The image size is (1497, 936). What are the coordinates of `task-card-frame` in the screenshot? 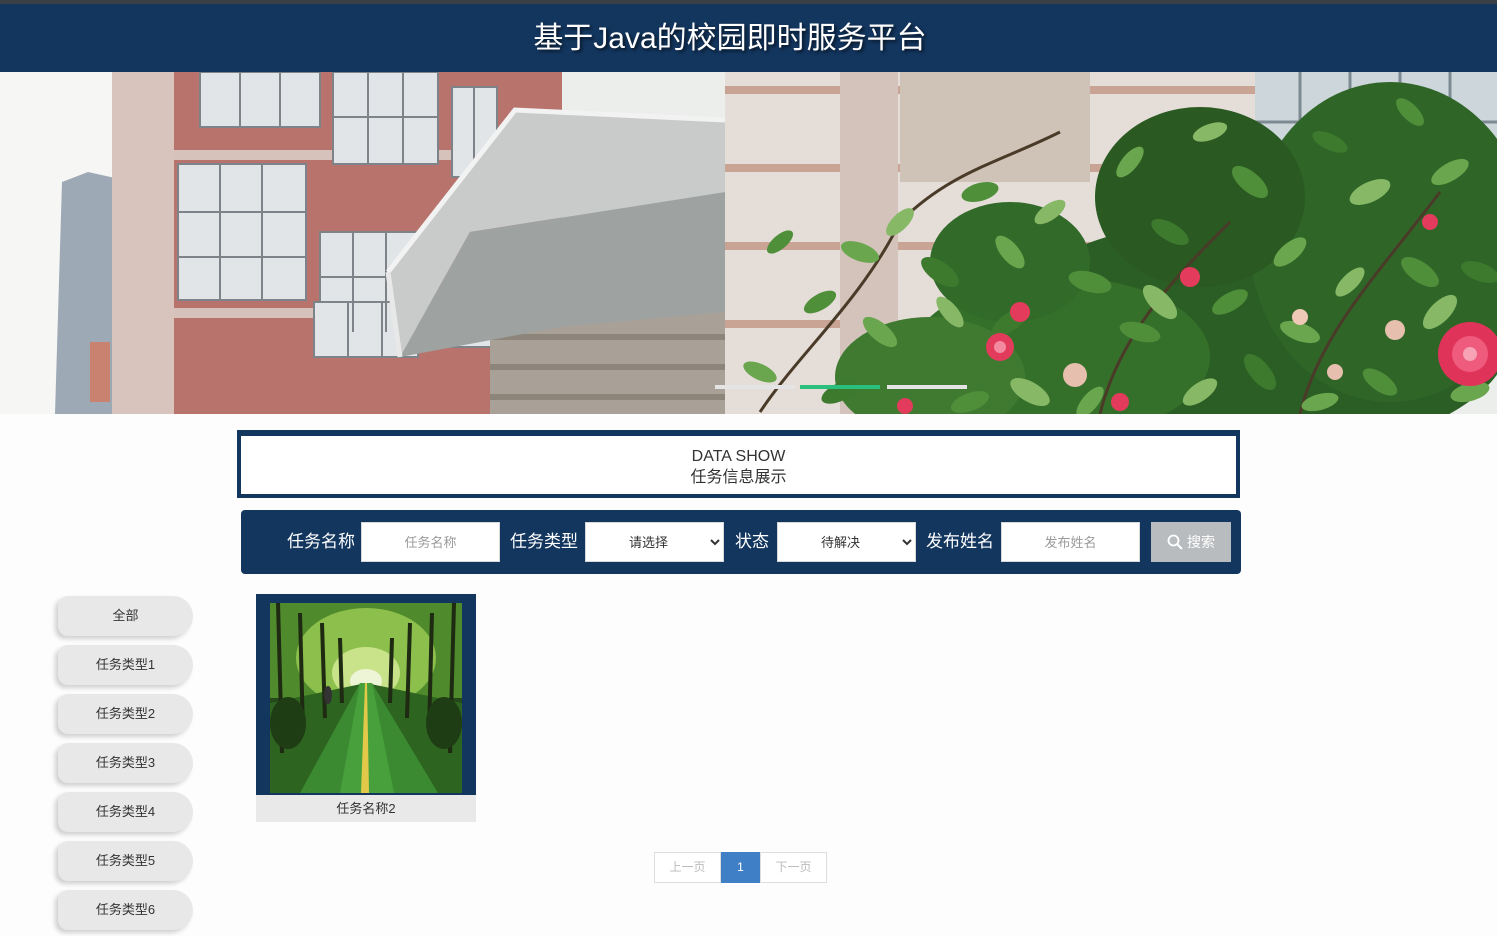 It's located at (366, 694).